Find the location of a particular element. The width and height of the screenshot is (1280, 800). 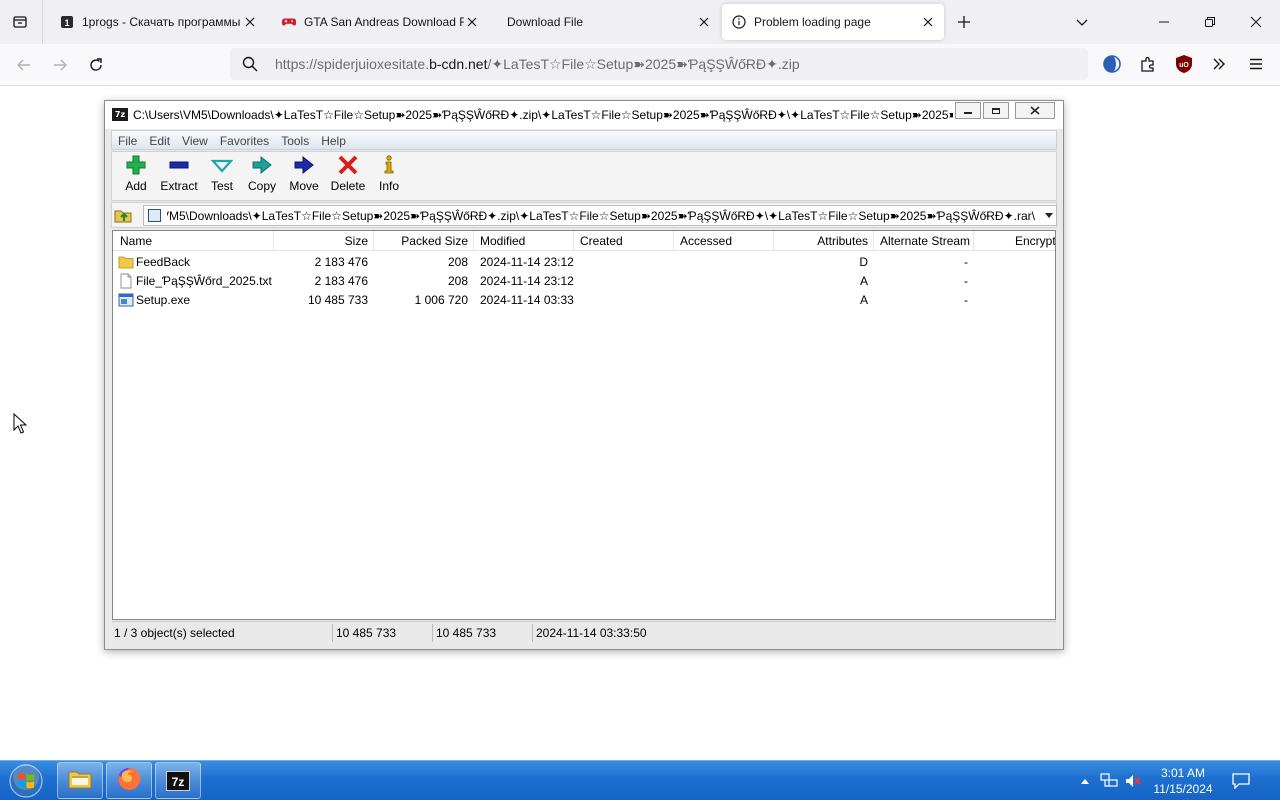

extensions-puzzle-icon is located at coordinates (1148, 64).